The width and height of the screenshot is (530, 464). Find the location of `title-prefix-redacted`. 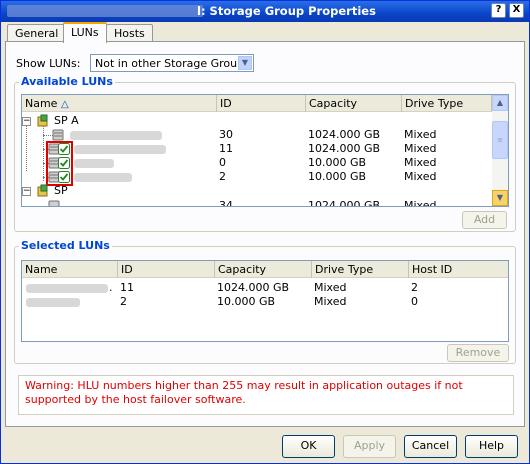

title-prefix-redacted is located at coordinates (105, 11).